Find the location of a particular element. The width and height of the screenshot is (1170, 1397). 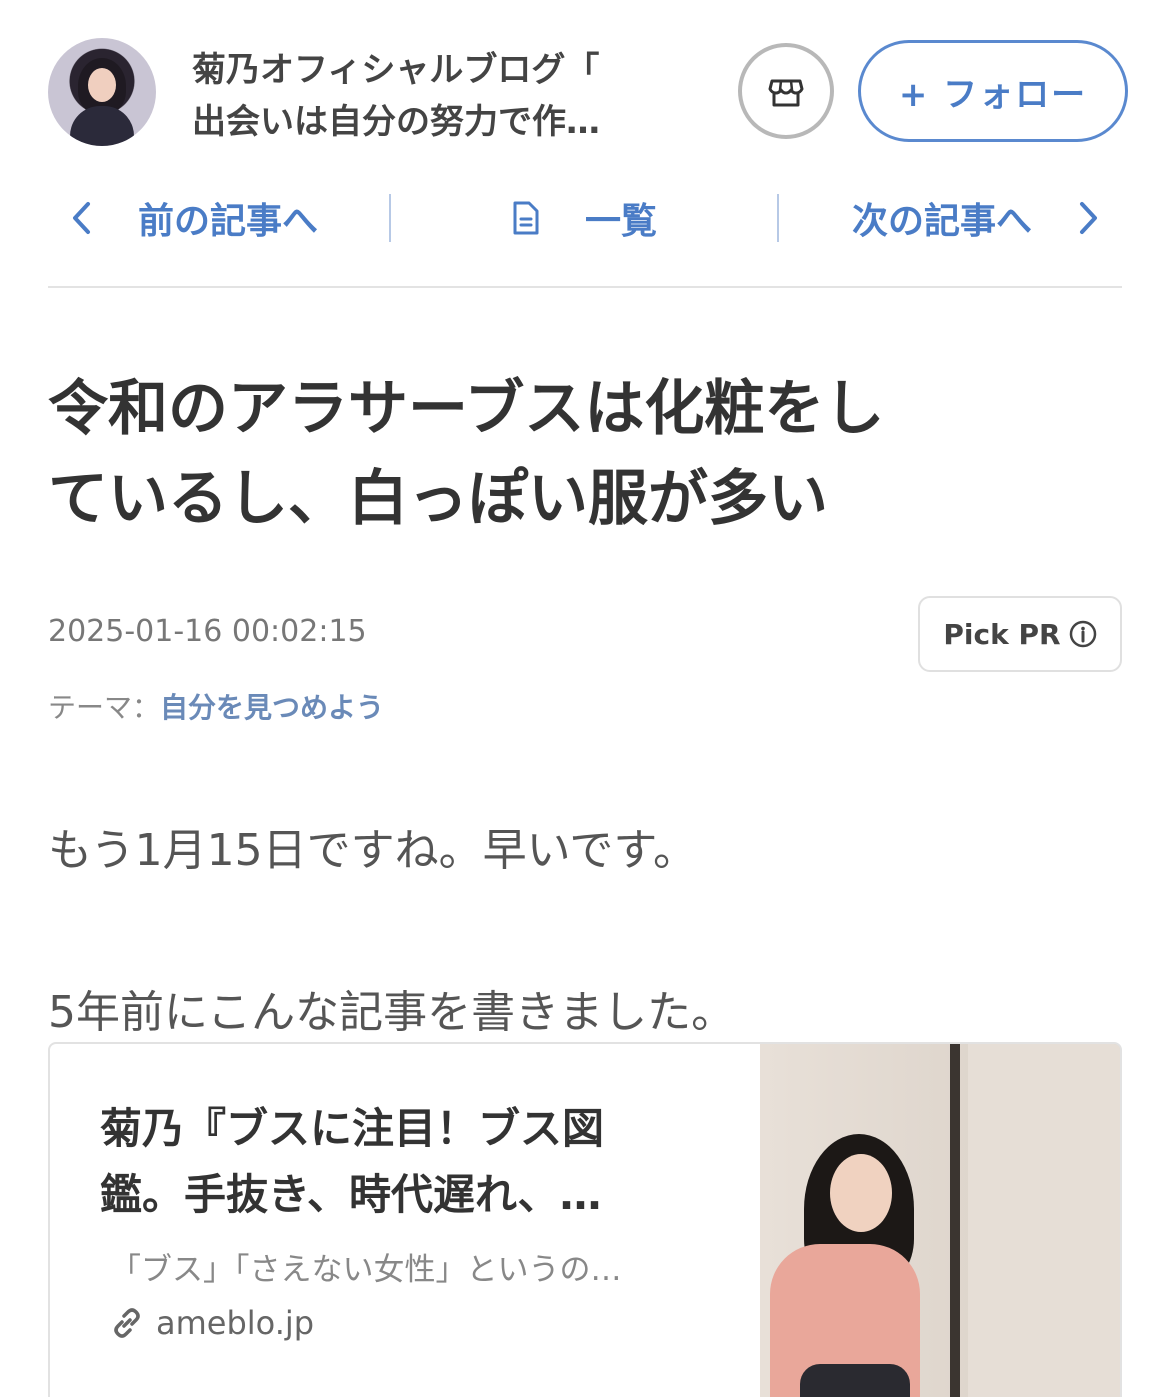

article-theme: テーマ：自分を見つめよう is located at coordinates (216, 706).